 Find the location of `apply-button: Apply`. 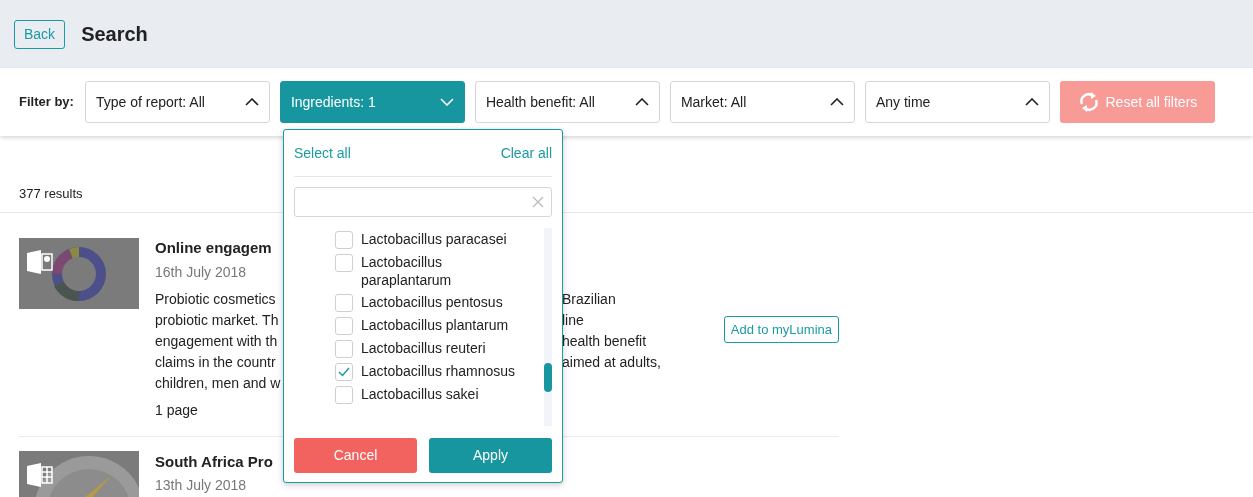

apply-button: Apply is located at coordinates (490, 455).